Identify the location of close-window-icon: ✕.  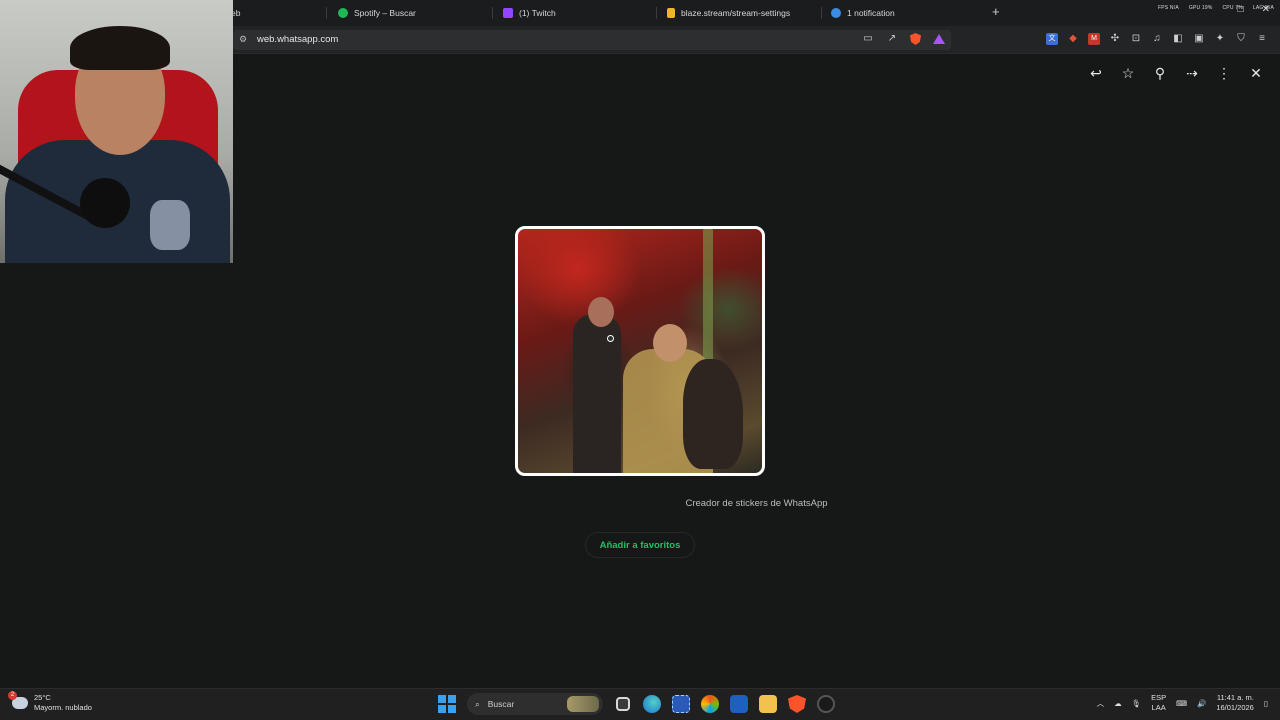
(1266, 9).